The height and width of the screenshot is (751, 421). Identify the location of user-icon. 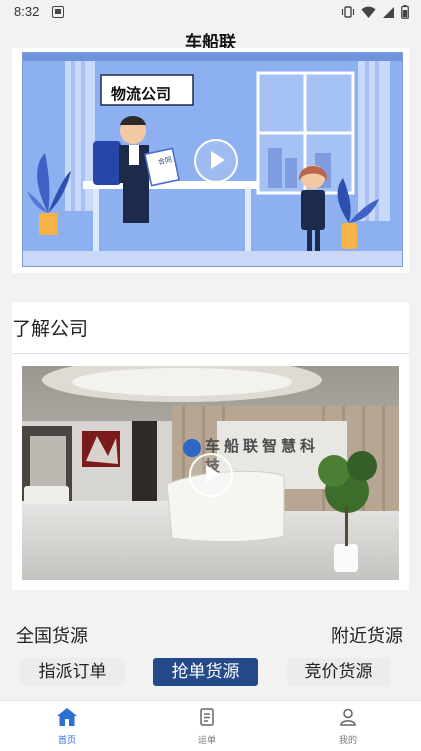
(348, 717).